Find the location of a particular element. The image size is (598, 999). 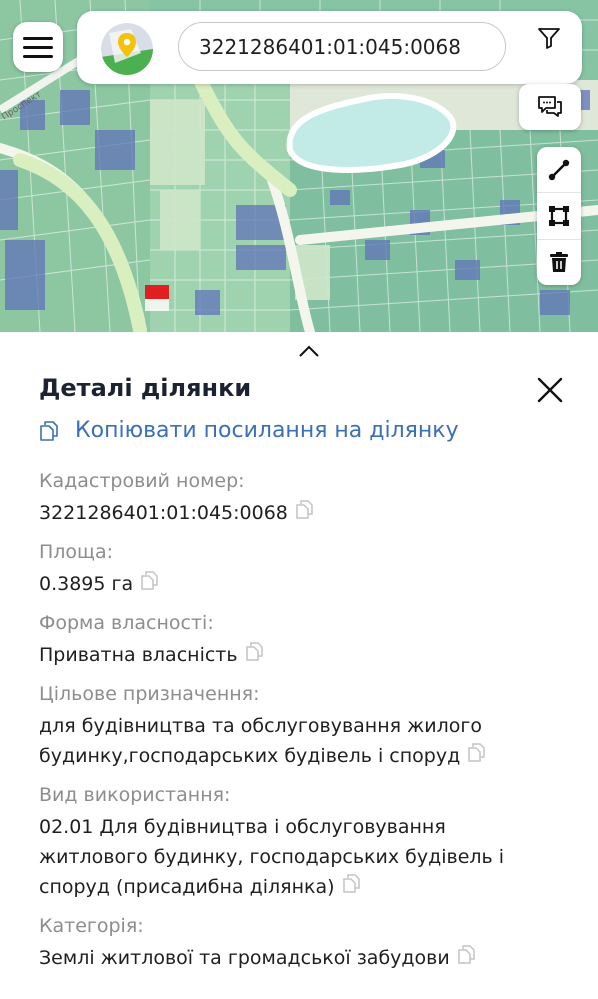

trash-icon is located at coordinates (559, 262).